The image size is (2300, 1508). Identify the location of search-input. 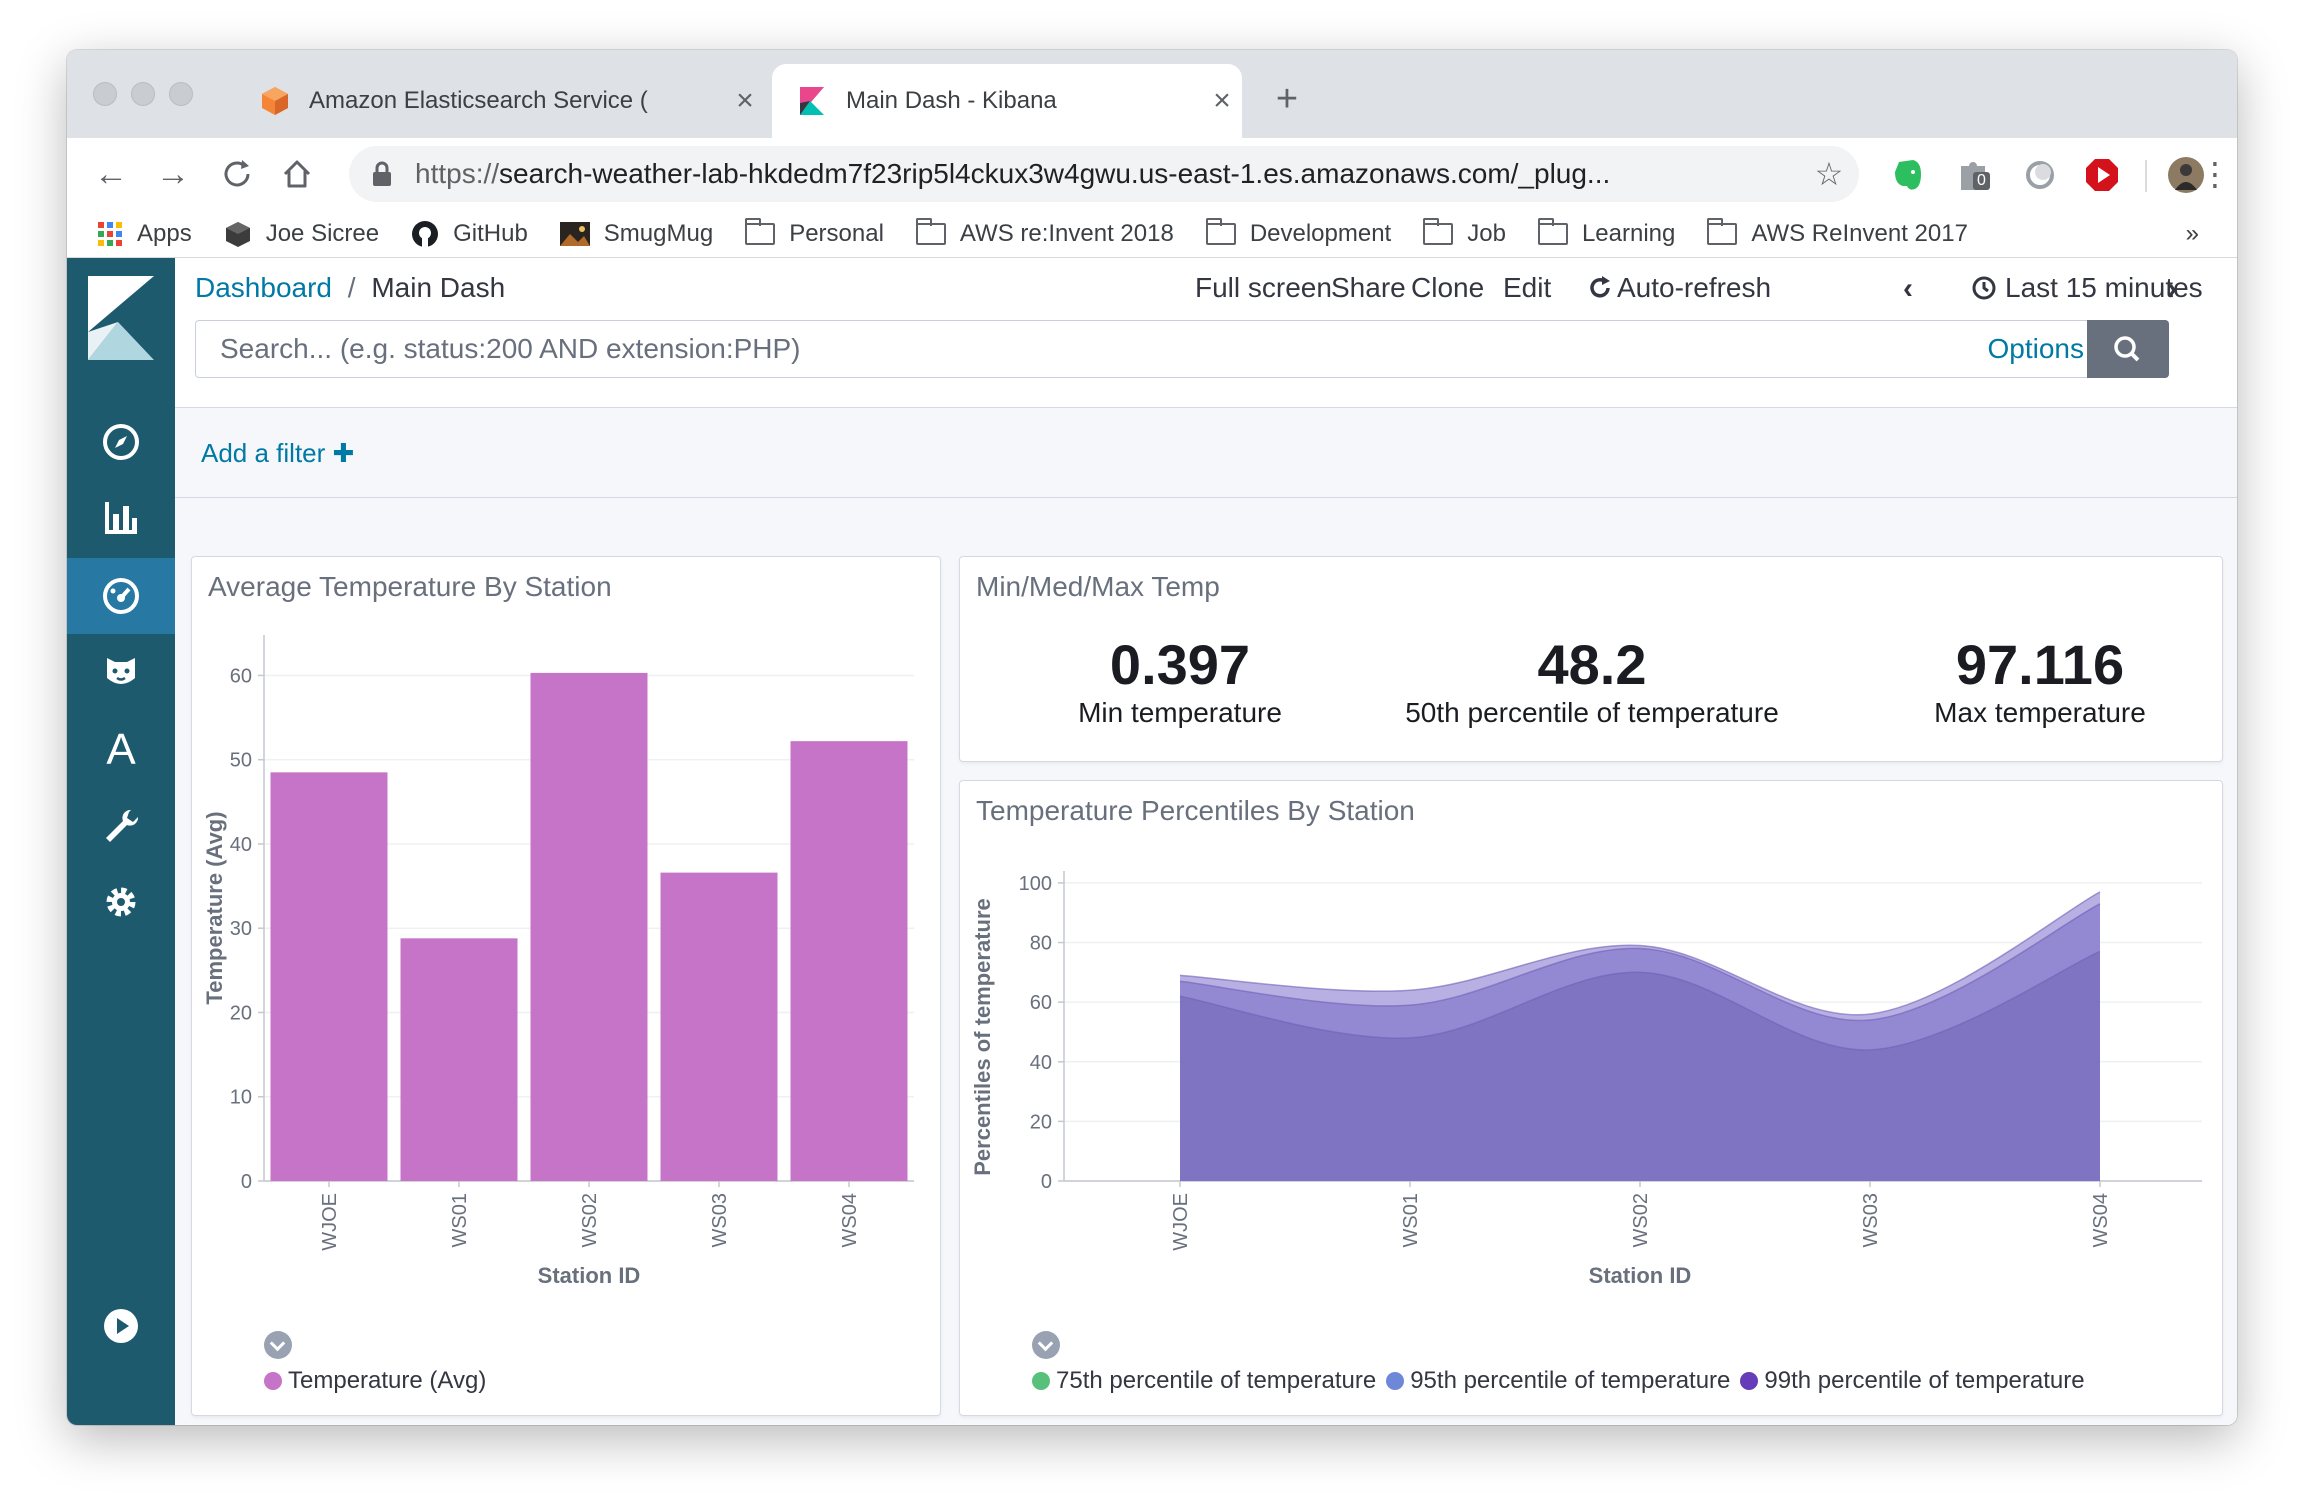
(1096, 349).